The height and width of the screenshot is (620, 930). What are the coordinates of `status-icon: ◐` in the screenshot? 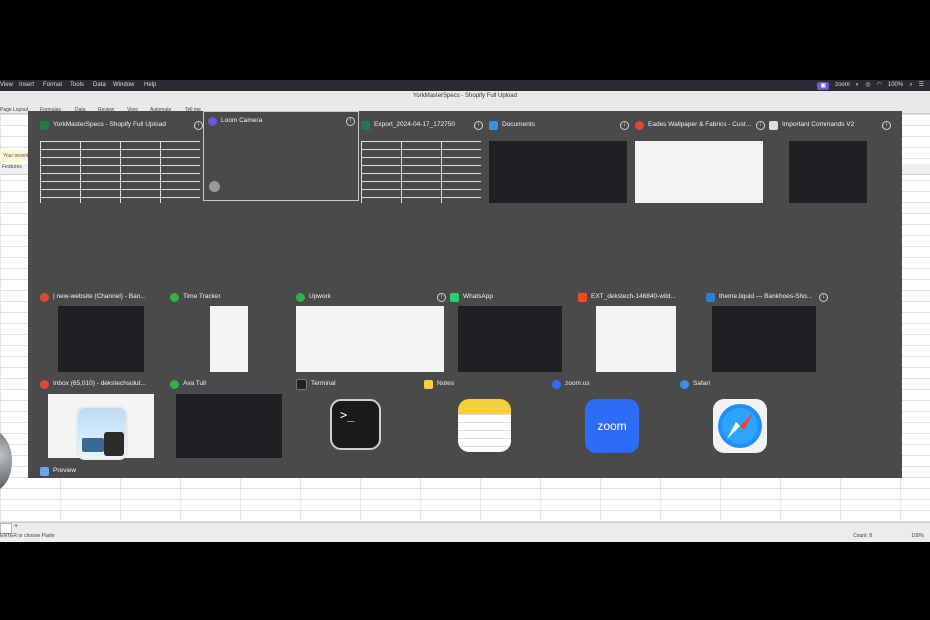 It's located at (858, 85).